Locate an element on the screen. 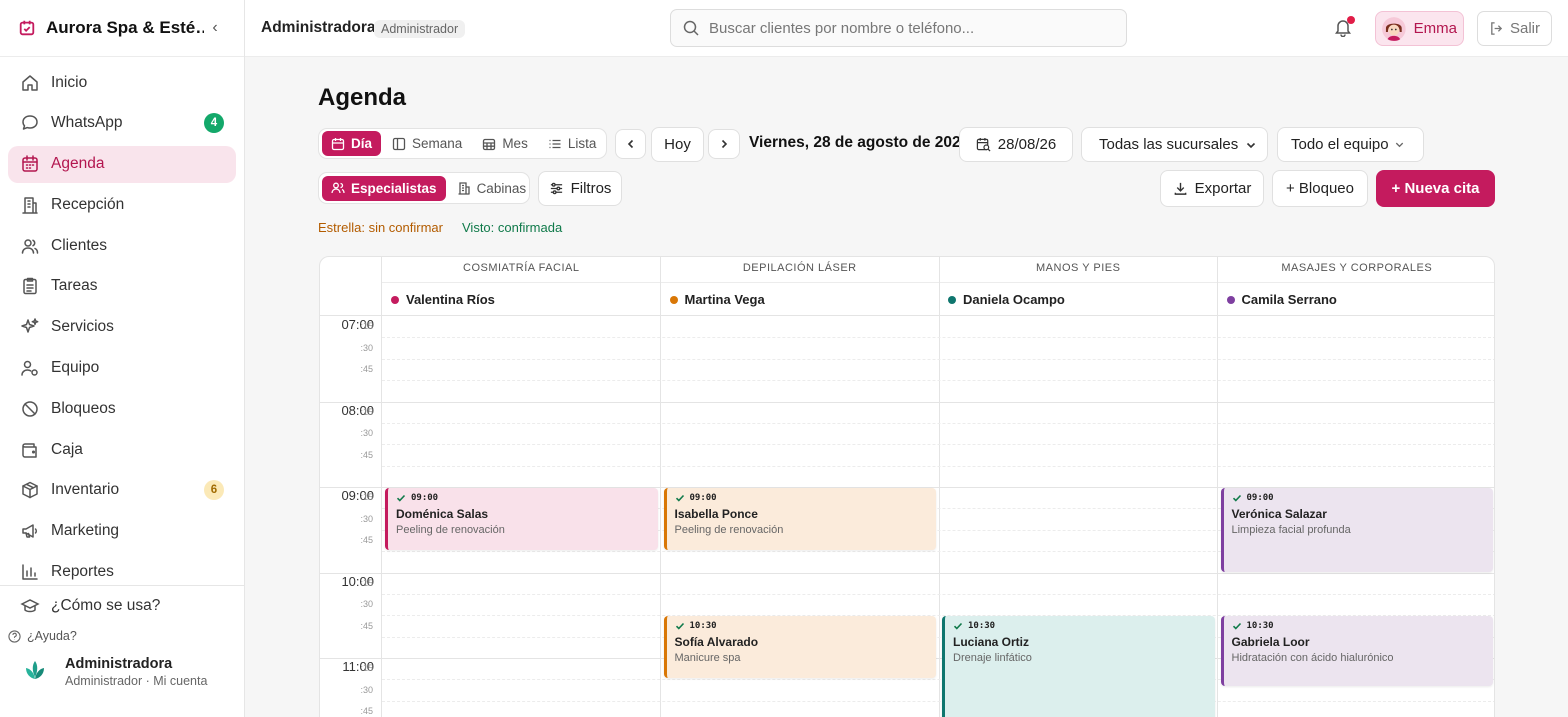 Image resolution: width=1568 pixels, height=717 pixels. howto-link: ¿Cómo se usa? is located at coordinates (122, 606).